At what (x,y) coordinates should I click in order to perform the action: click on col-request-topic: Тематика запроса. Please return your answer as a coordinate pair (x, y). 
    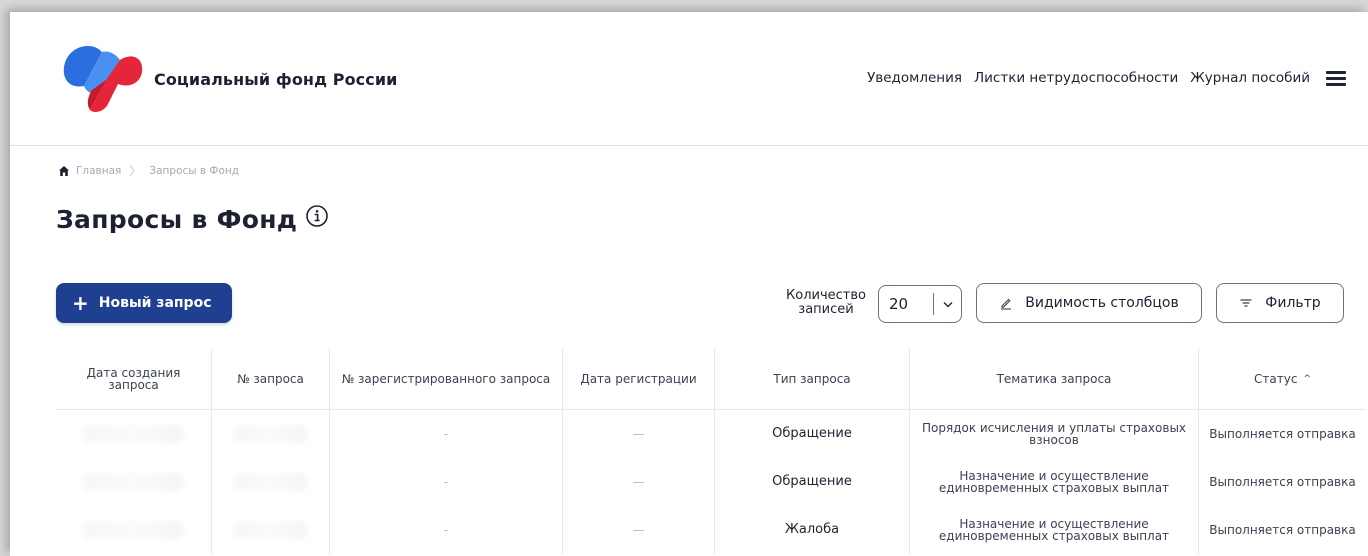
    Looking at the image, I should click on (1054, 378).